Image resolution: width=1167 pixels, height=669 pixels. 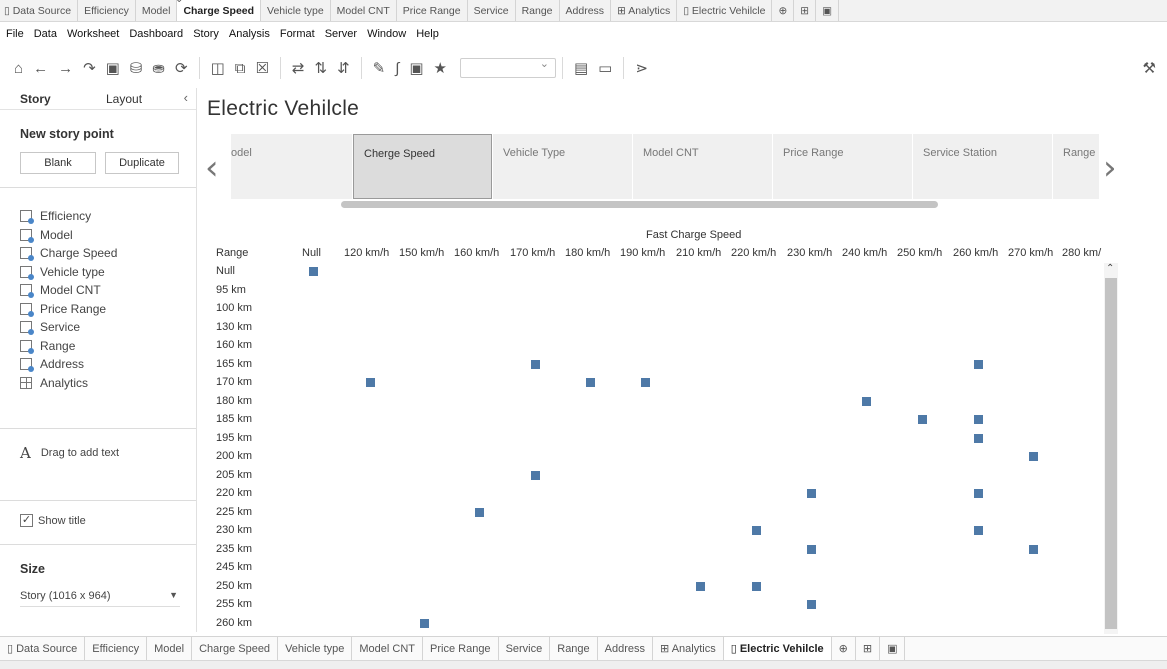 I want to click on top-tab-efficiency: Efficiency, so click(x=107, y=10).